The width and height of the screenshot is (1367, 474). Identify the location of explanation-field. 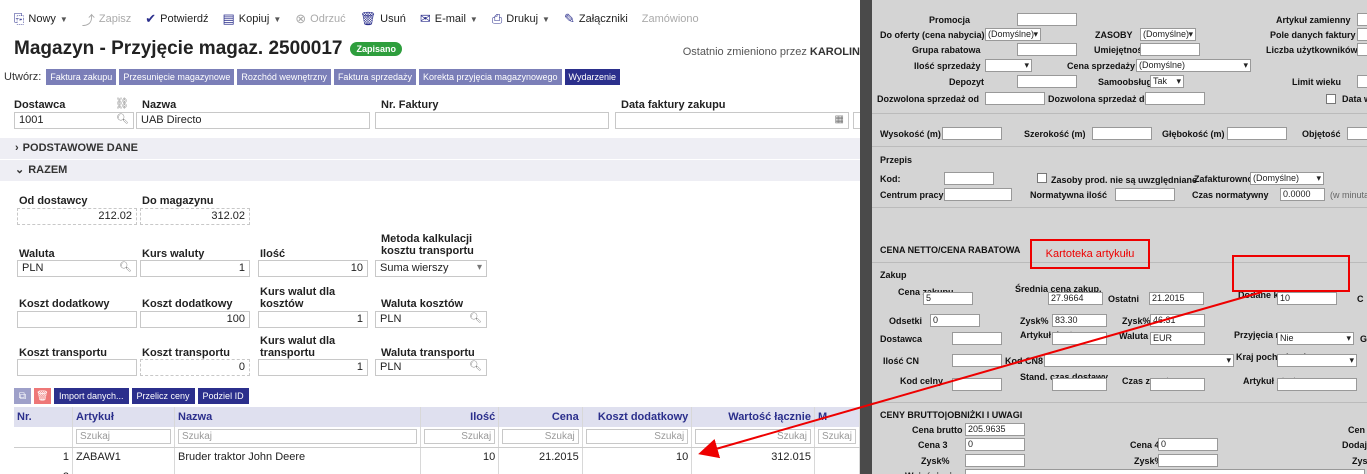
(1165, 471).